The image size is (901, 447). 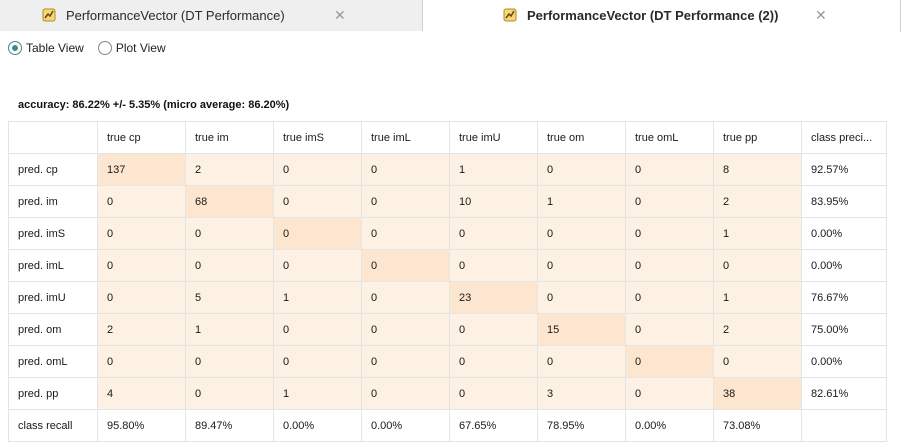 I want to click on table-row: pred. cp 137 2 0 0 1 0 0 8 92.57%, so click(x=447, y=169).